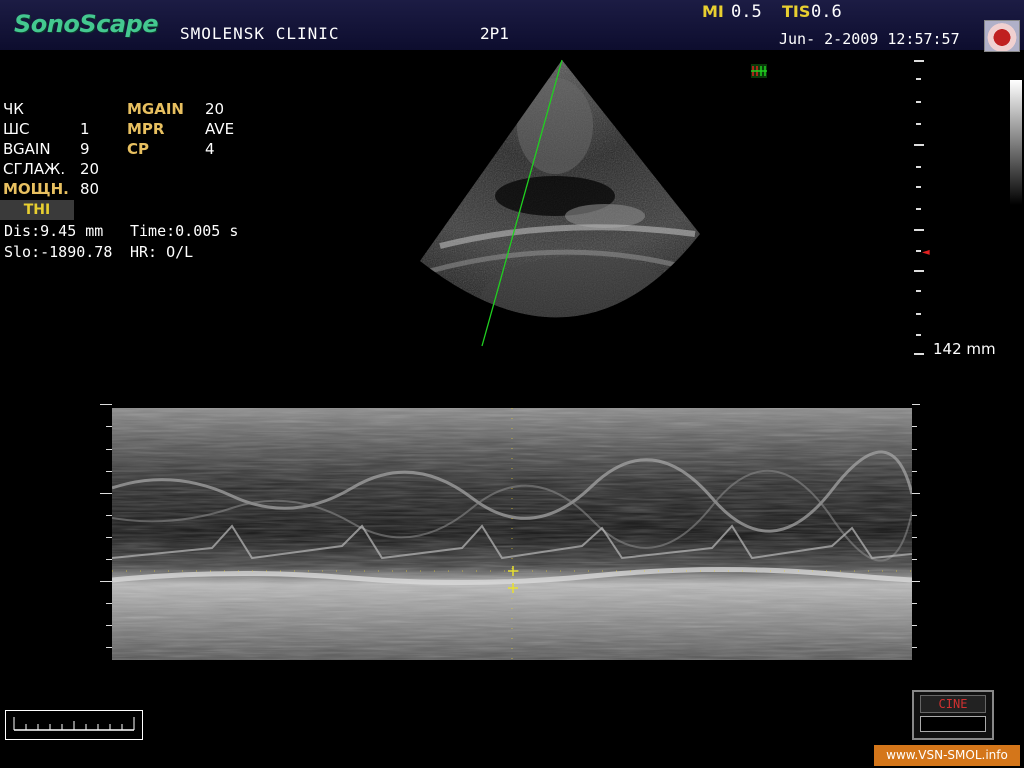 Image resolution: width=1024 pixels, height=768 pixels. Describe the element at coordinates (953, 715) in the screenshot. I see `cine-control: CINE` at that location.